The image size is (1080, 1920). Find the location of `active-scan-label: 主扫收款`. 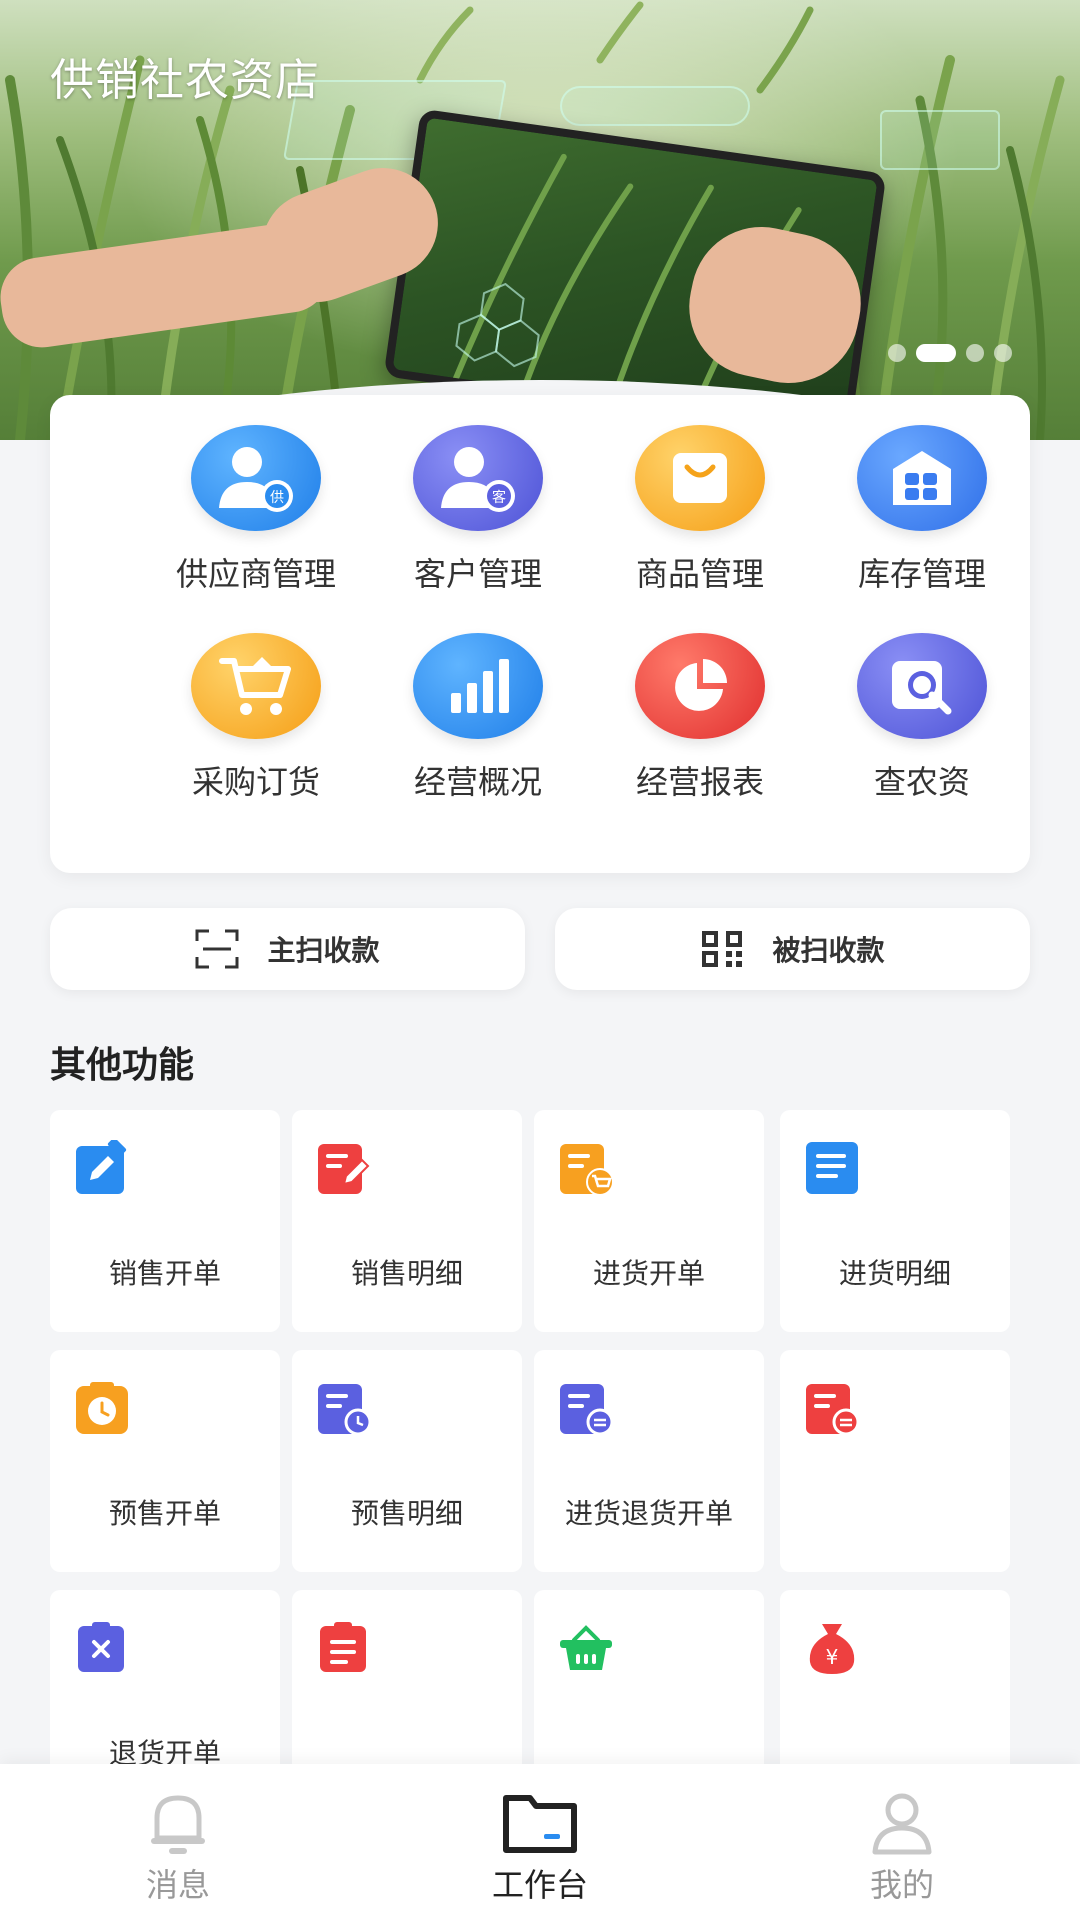

active-scan-label: 主扫收款 is located at coordinates (323, 950).